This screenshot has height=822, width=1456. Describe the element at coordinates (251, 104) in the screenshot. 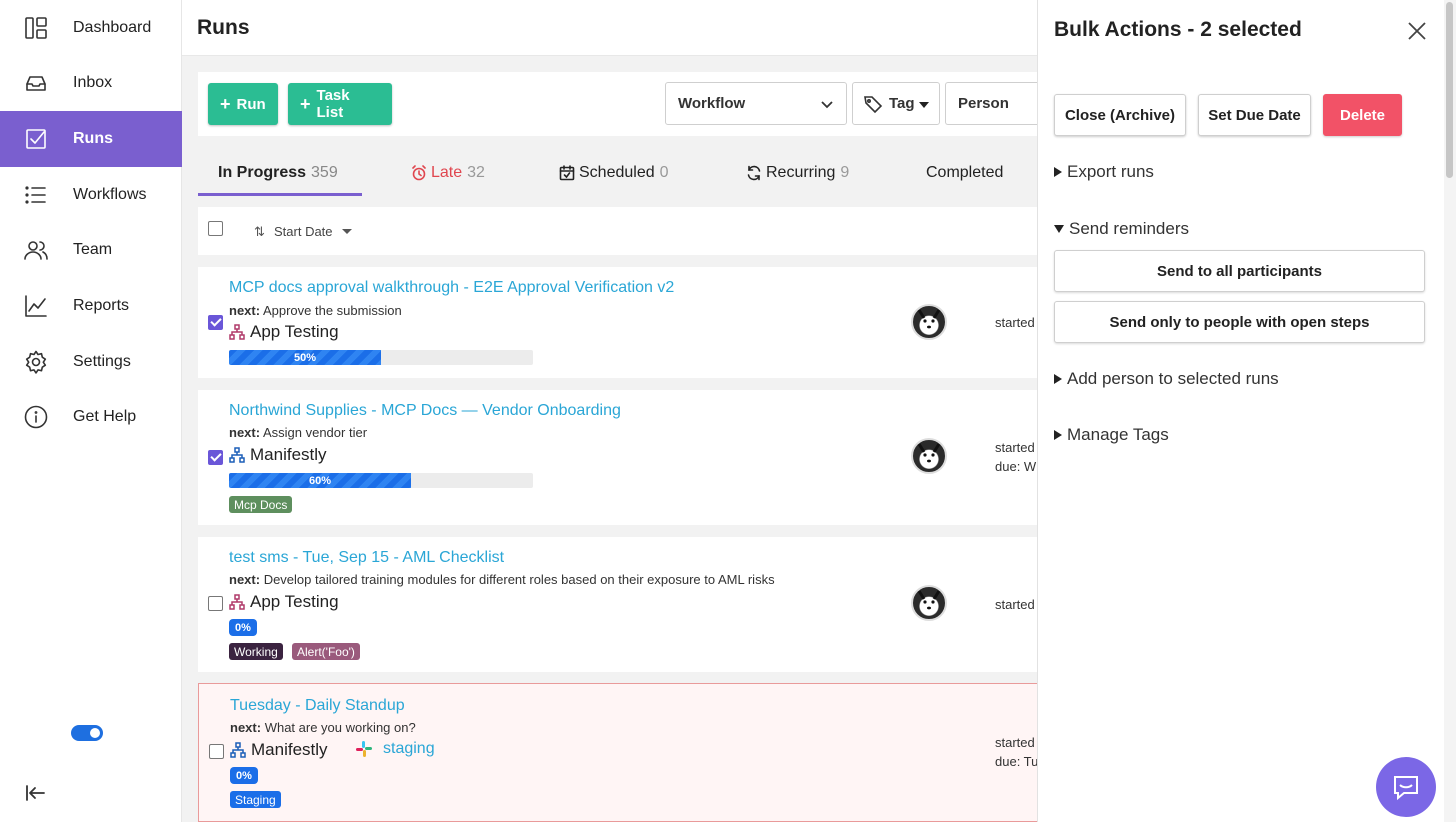

I see `new-run-label: Run` at that location.